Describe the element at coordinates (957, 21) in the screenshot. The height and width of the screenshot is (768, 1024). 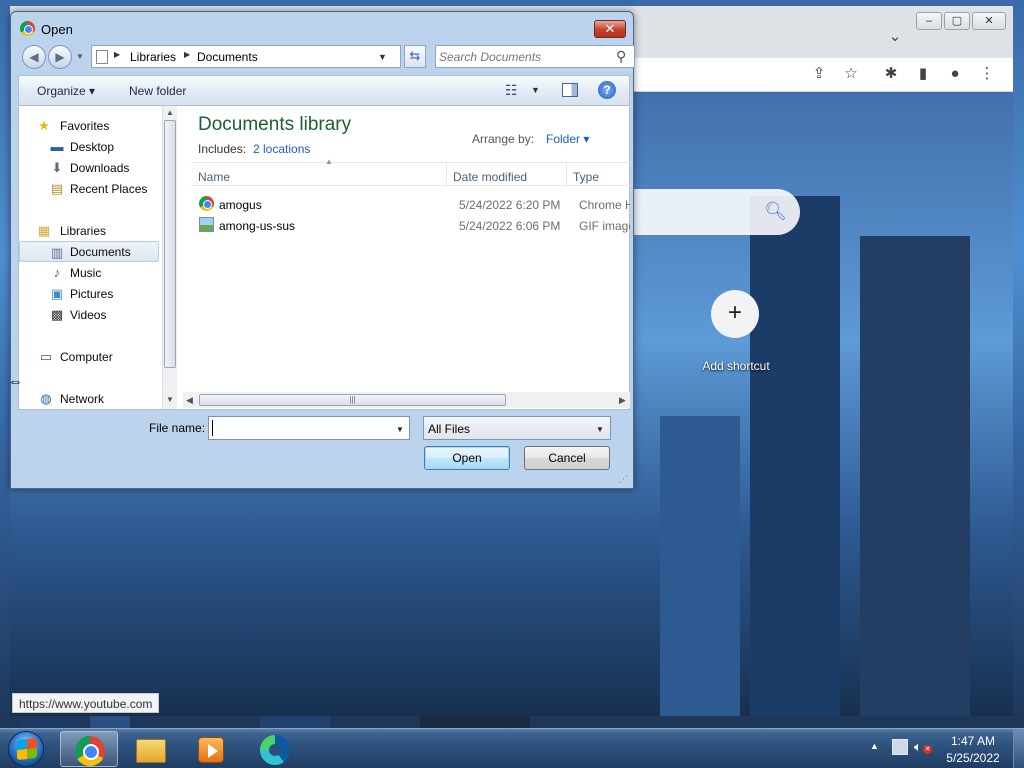
I see `maximize-button: ▢` at that location.